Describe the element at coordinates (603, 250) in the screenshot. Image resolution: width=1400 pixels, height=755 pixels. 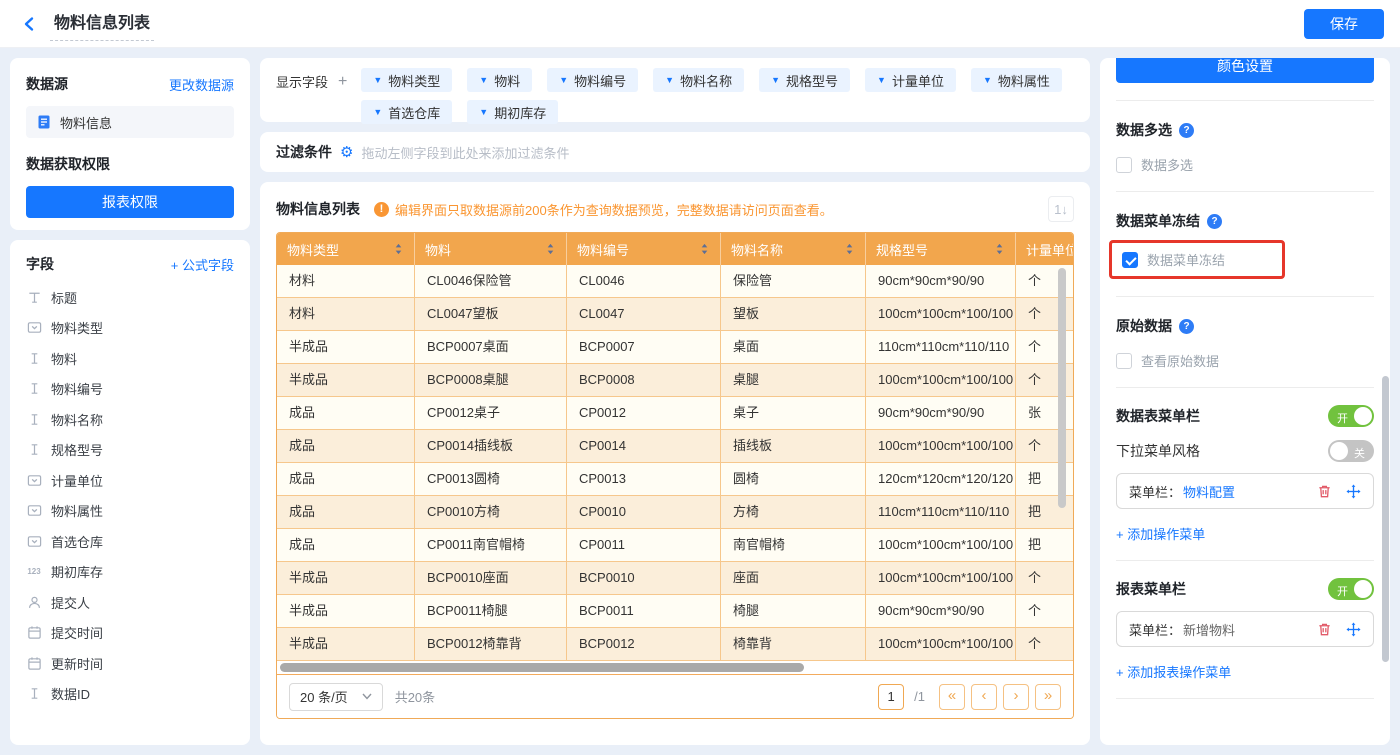
I see `column-label: 物料编号` at that location.